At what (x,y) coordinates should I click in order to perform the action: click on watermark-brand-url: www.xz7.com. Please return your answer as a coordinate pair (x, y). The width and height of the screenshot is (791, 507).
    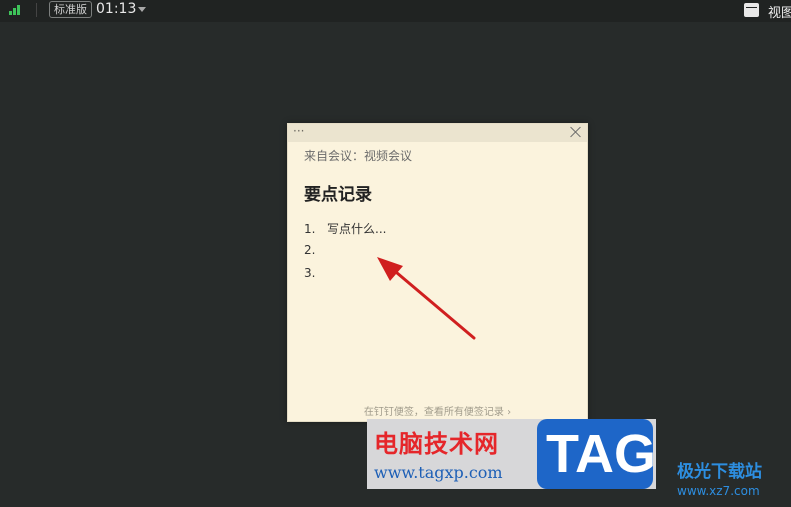
    Looking at the image, I should click on (718, 491).